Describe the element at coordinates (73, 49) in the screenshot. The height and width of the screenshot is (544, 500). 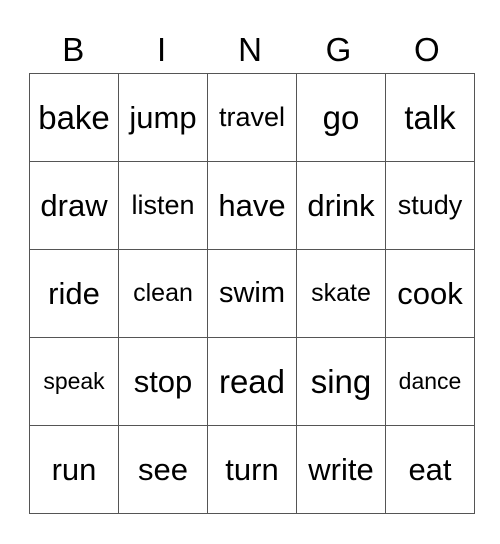
I see `header-letter-b: B` at that location.